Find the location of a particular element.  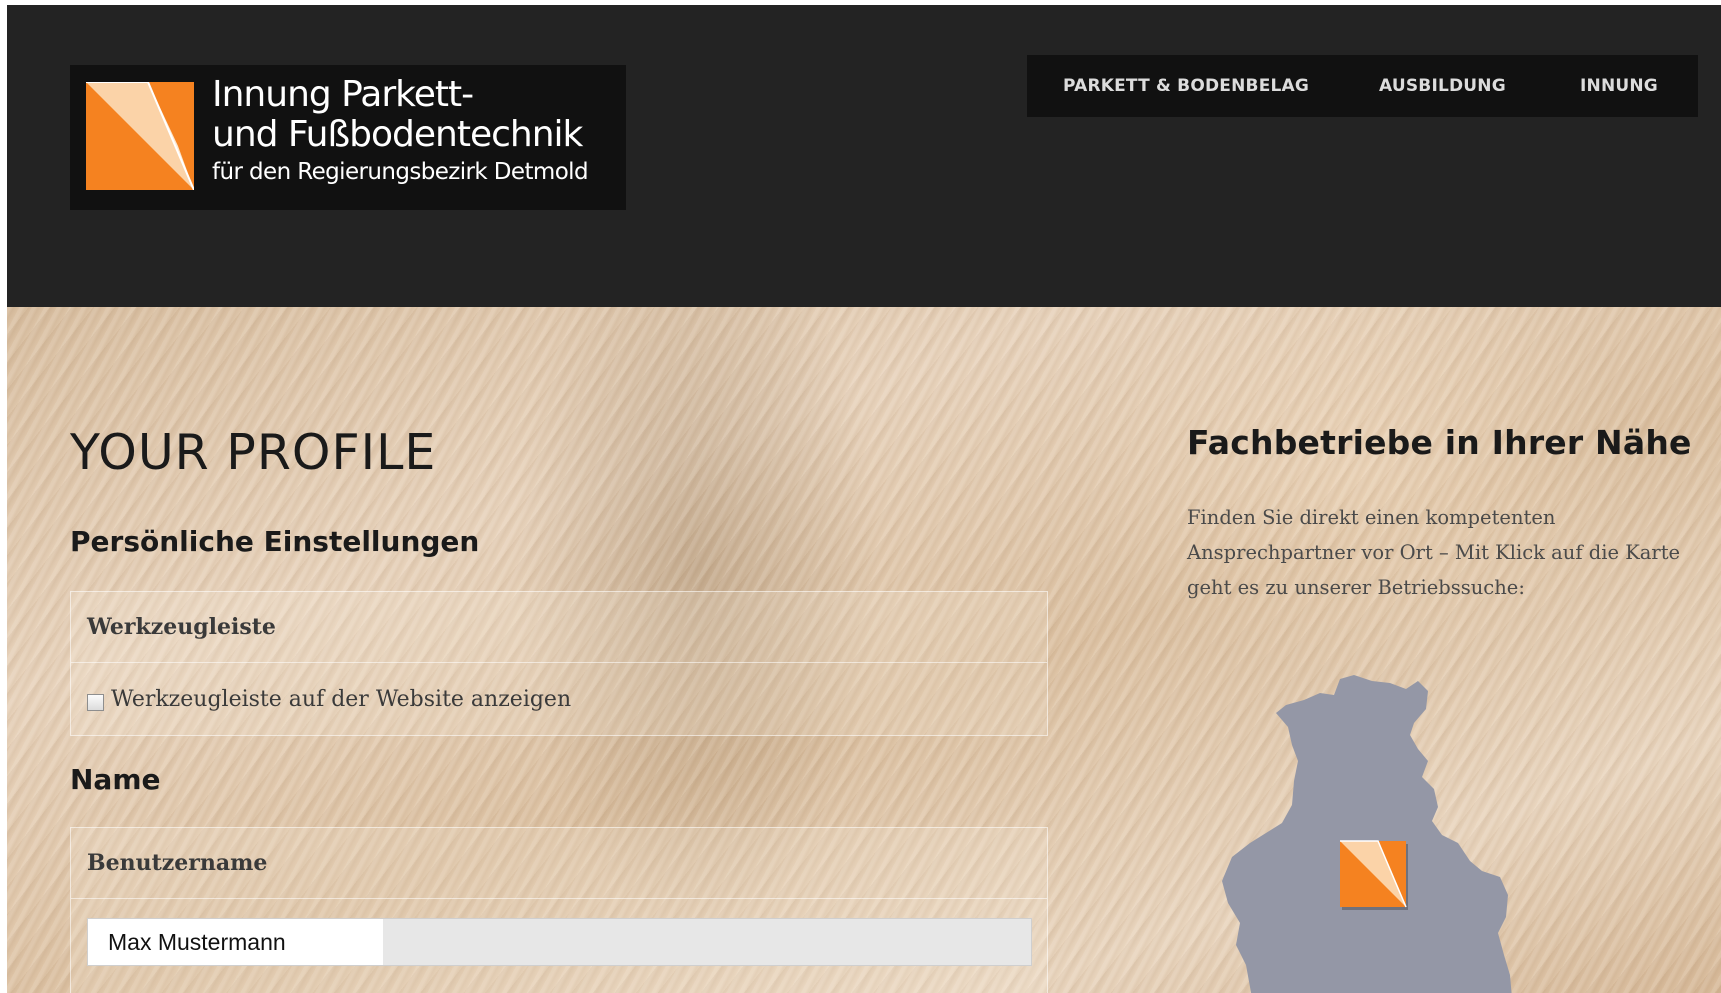

name-heading: Name is located at coordinates (115, 779).